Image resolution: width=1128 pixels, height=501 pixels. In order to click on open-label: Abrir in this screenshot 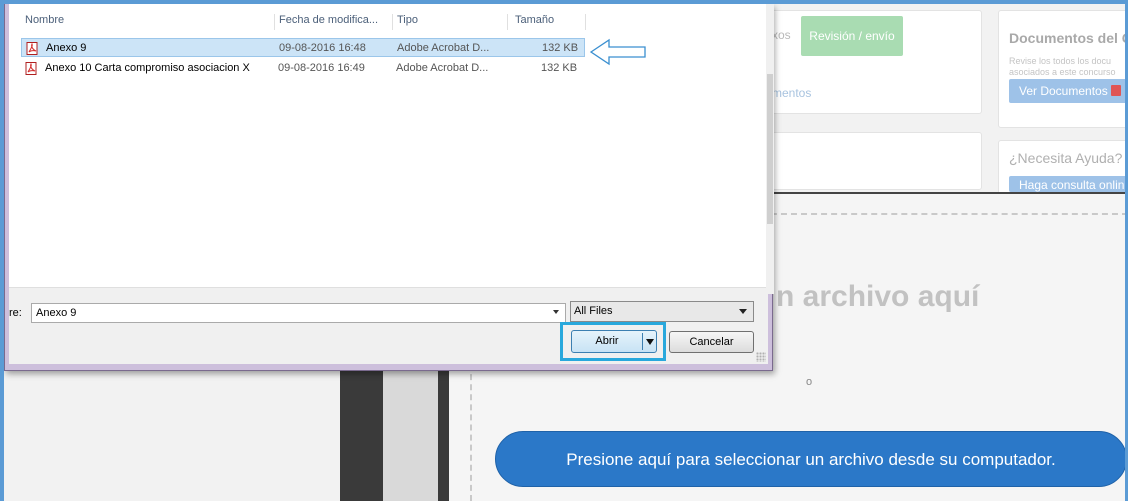, I will do `click(607, 341)`.